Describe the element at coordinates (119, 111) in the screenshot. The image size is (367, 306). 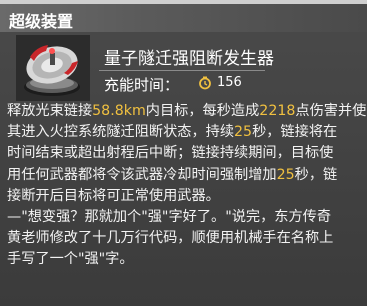
I see `range-value: 58.8km` at that location.